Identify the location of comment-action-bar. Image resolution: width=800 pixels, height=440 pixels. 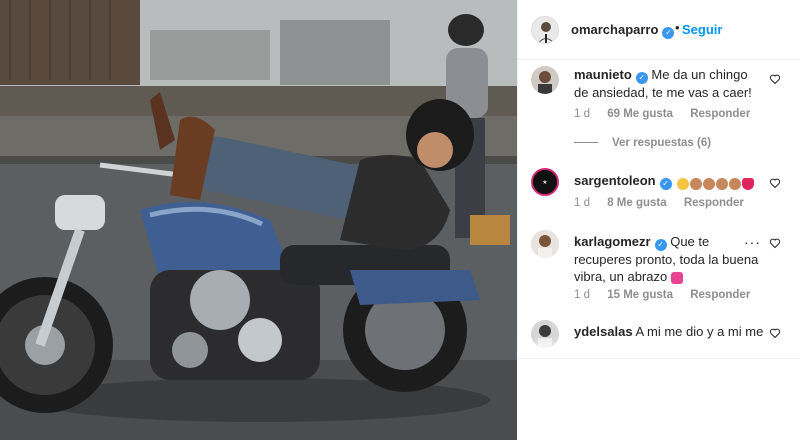
(658, 399).